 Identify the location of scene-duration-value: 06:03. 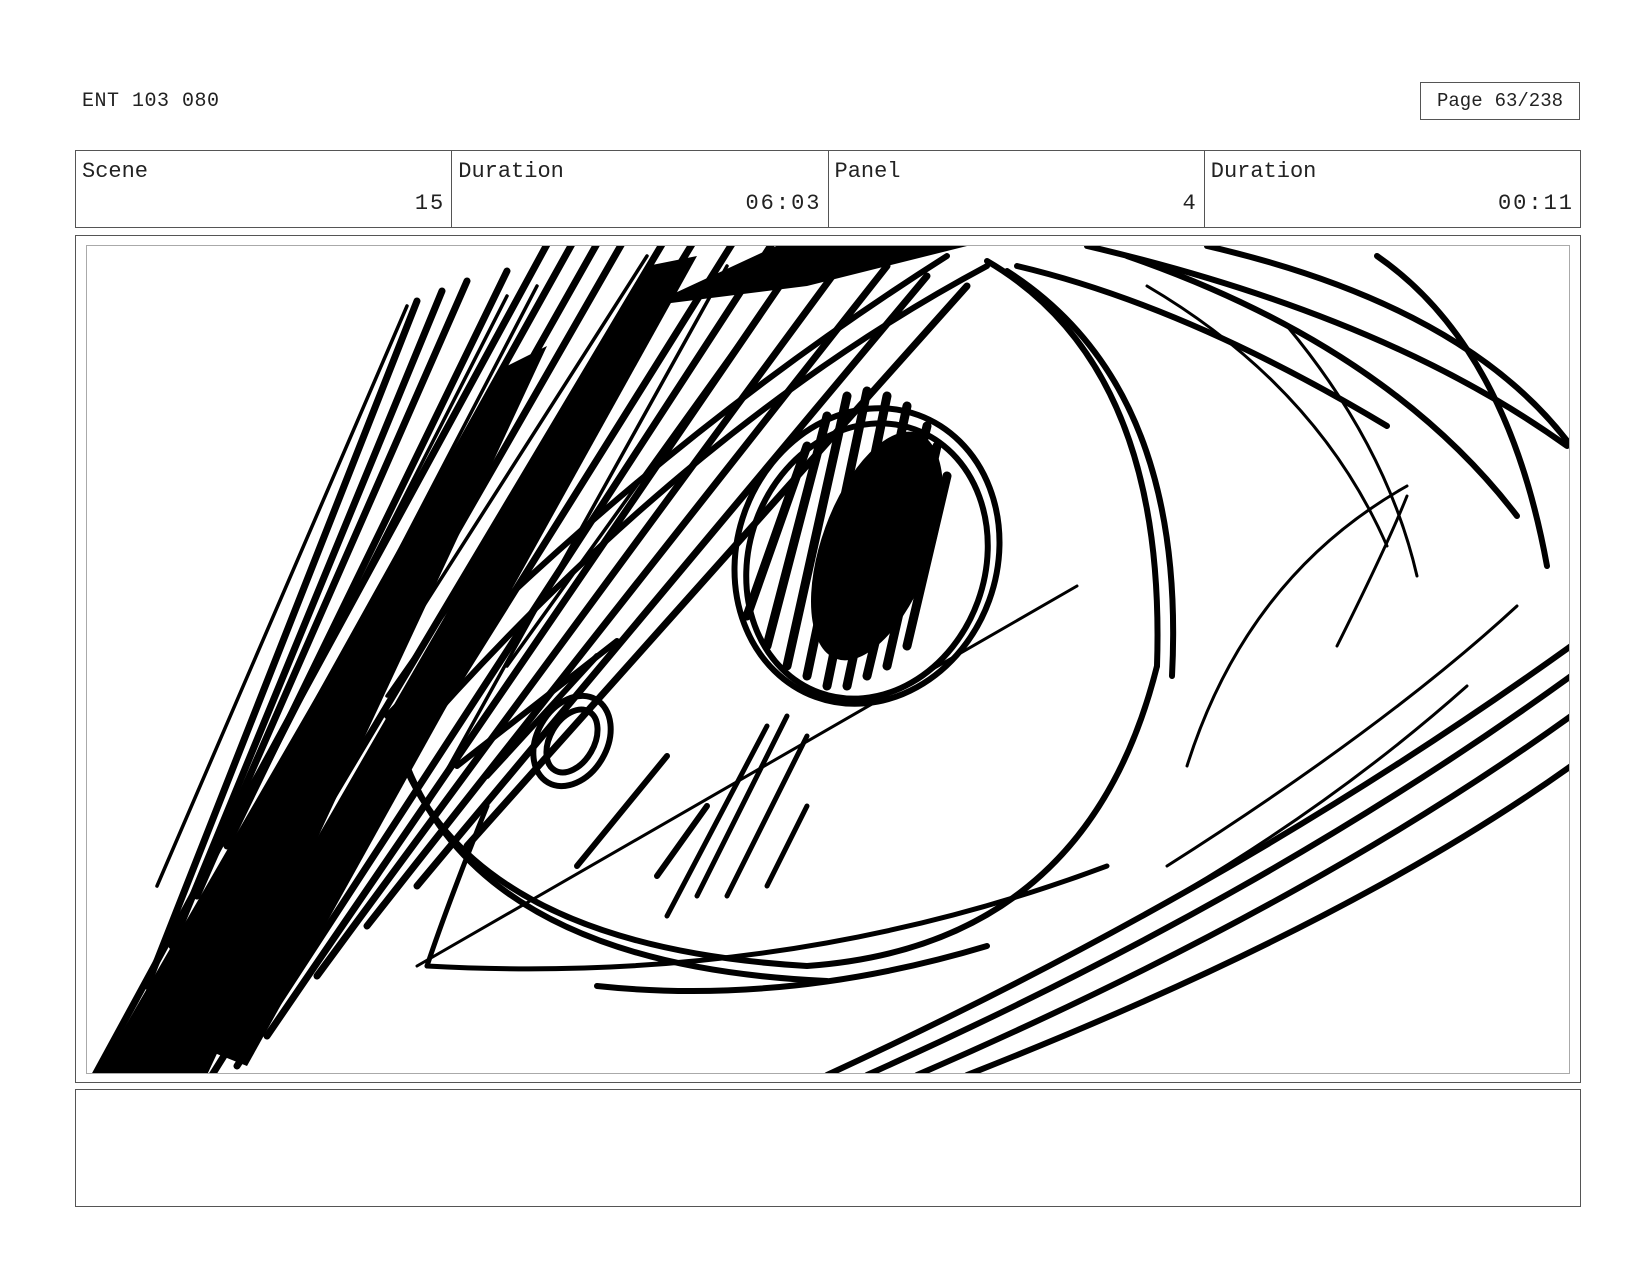
(783, 203).